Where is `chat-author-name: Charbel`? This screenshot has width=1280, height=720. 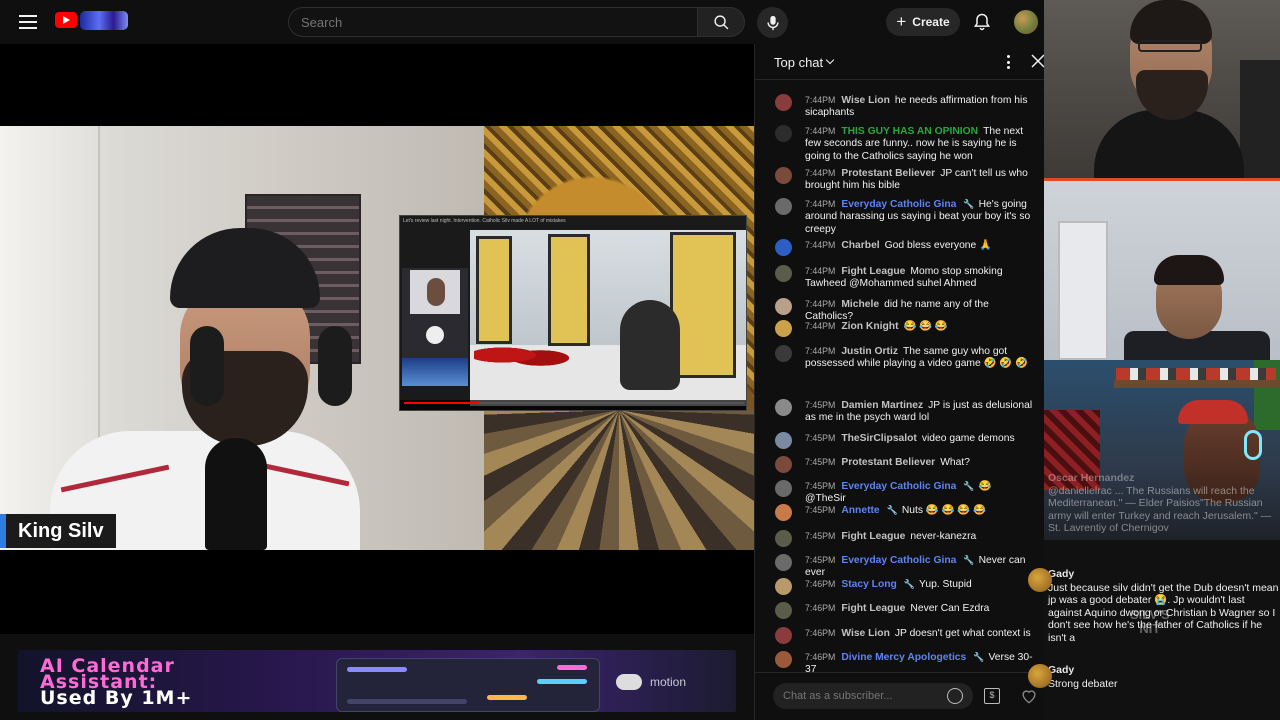 chat-author-name: Charbel is located at coordinates (860, 245).